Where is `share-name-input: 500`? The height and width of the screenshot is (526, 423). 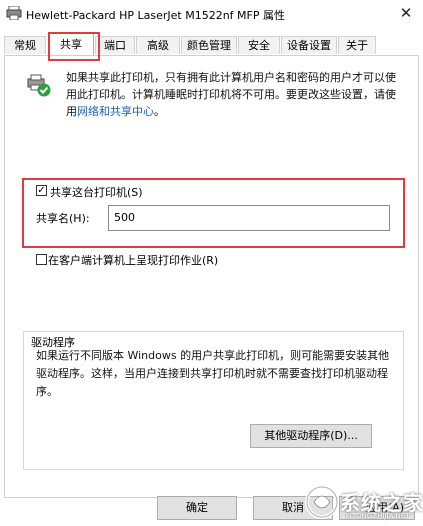 share-name-input: 500 is located at coordinates (249, 218).